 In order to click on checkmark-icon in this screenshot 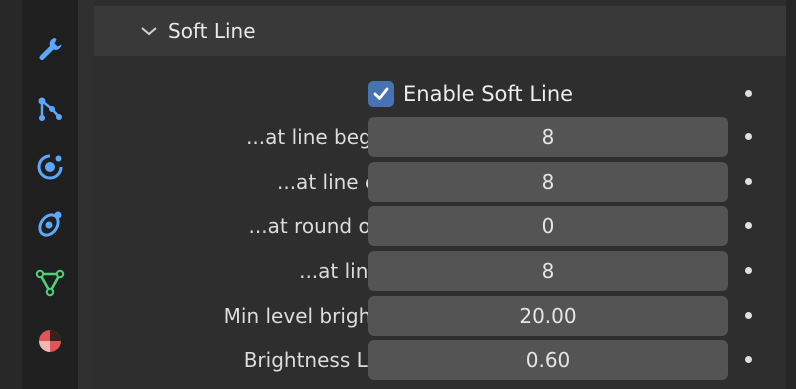, I will do `click(381, 93)`.